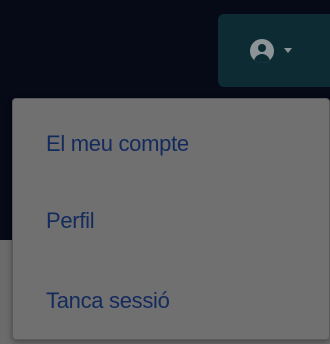 The width and height of the screenshot is (330, 344). What do you see at coordinates (262, 50) in the screenshot?
I see `user-circle-icon` at bounding box center [262, 50].